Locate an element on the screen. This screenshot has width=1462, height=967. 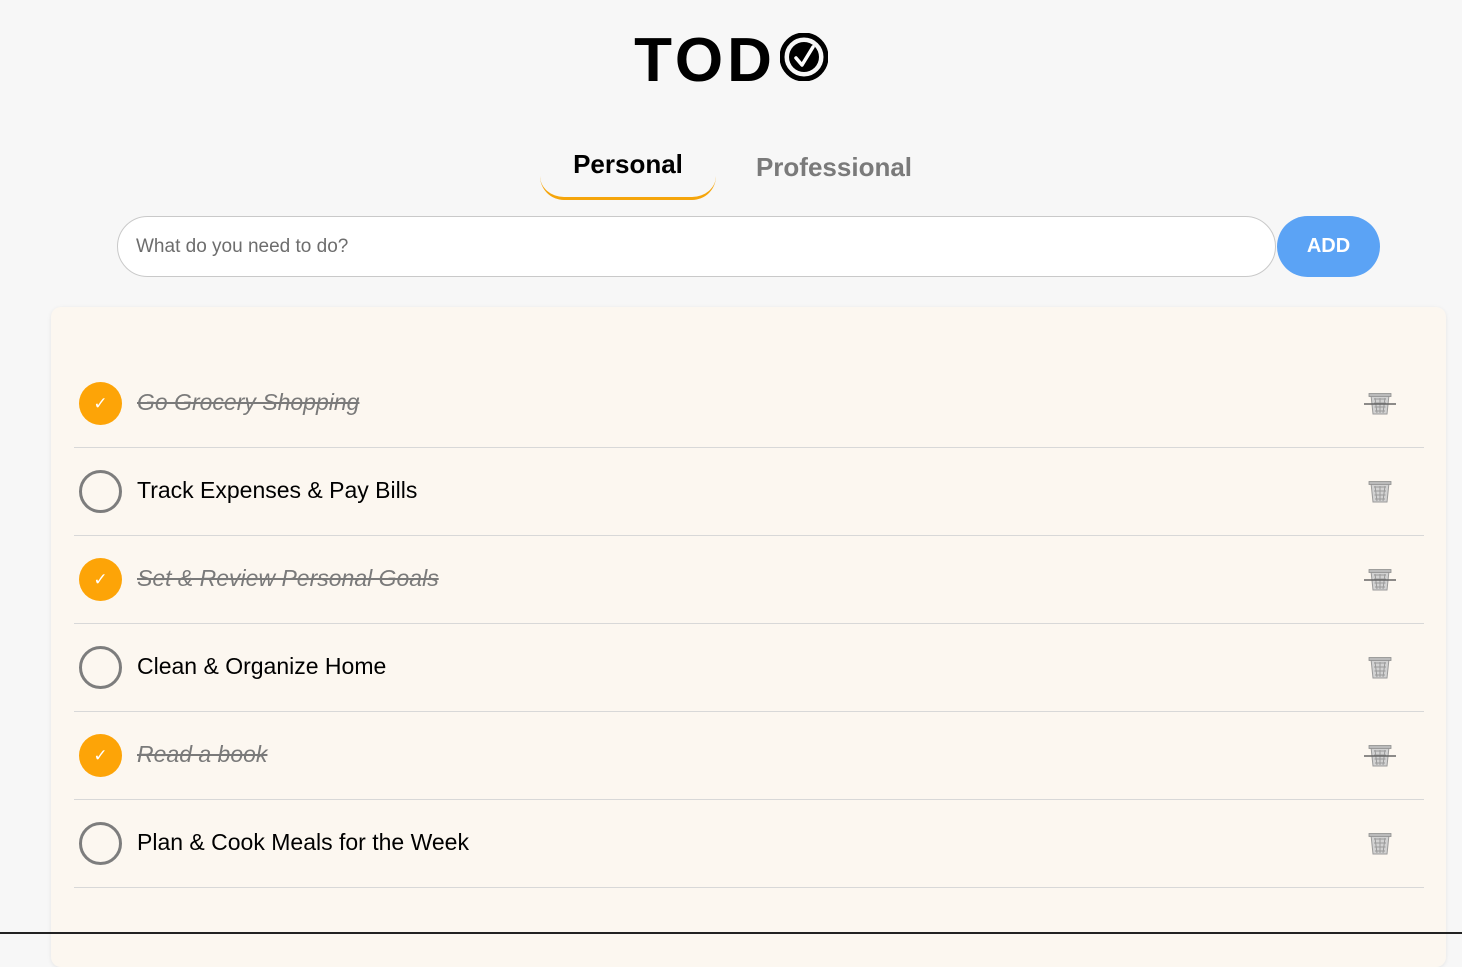
task-text: Clean & Organize Home is located at coordinates (262, 666).